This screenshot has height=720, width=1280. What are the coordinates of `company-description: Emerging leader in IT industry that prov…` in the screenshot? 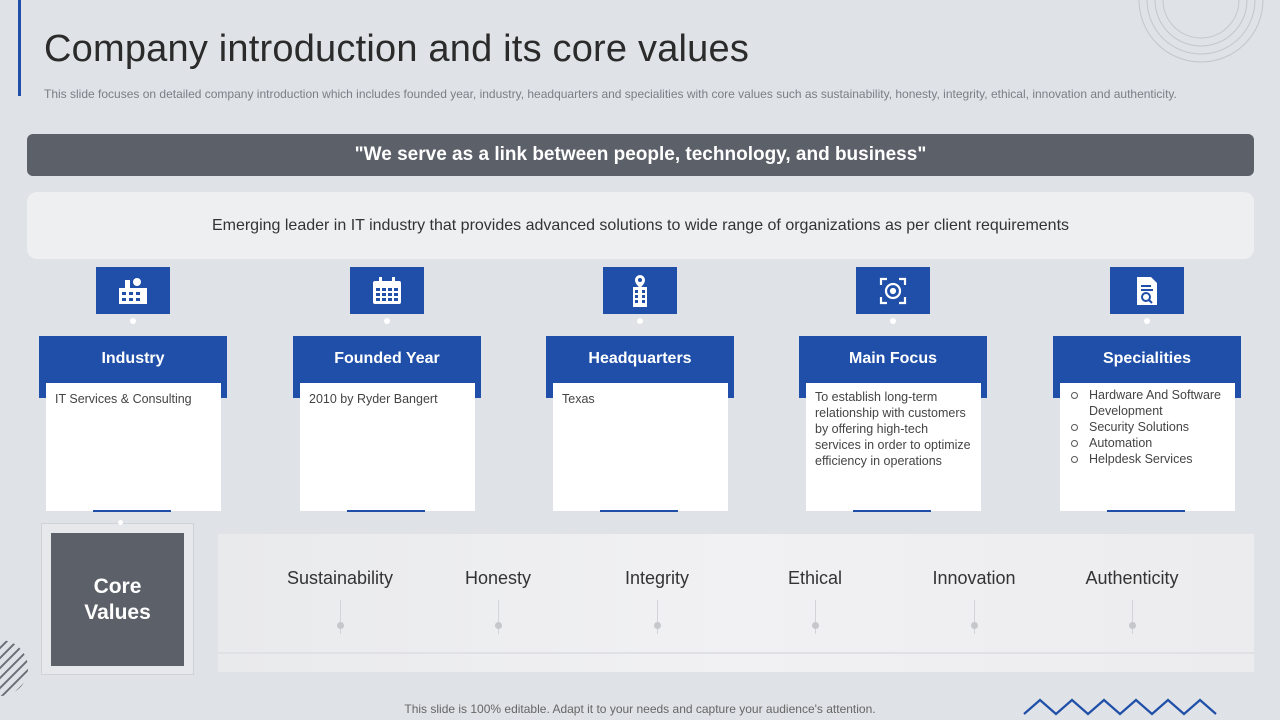 It's located at (640, 225).